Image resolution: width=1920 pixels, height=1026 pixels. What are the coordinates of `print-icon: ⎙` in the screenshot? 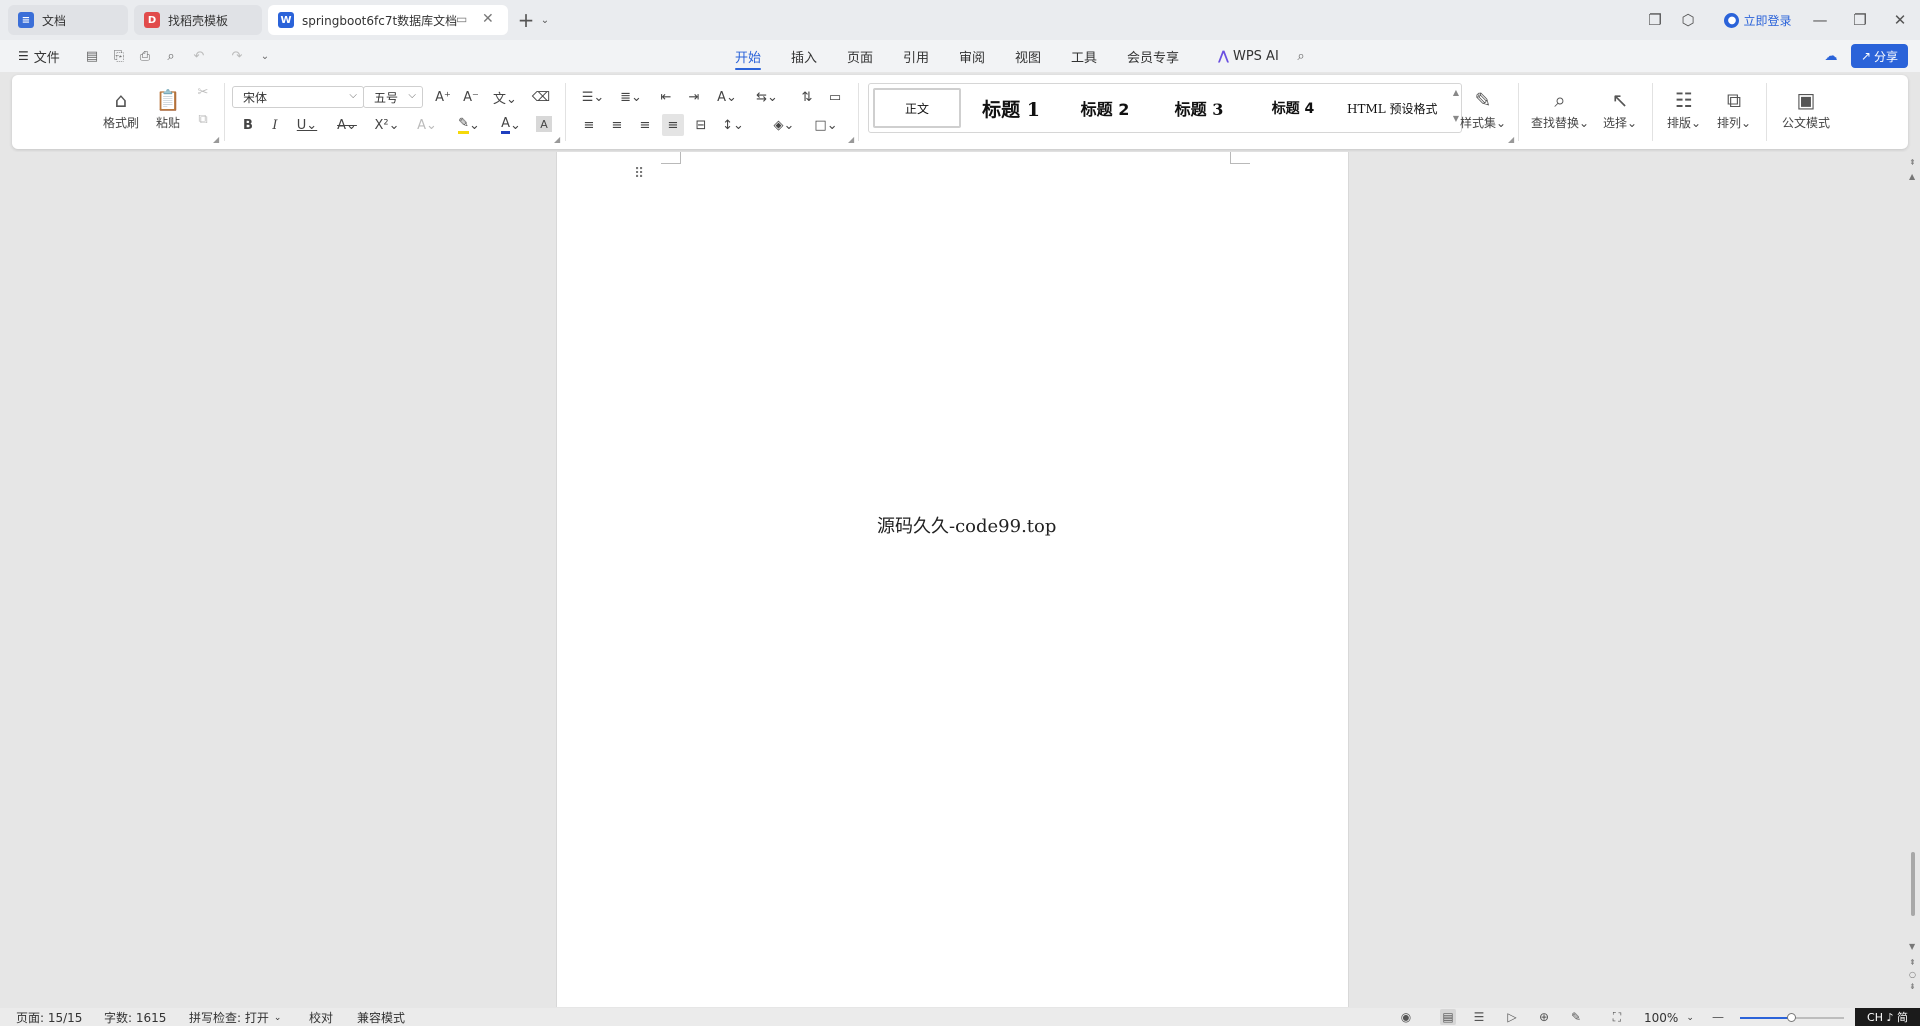 It's located at (145, 56).